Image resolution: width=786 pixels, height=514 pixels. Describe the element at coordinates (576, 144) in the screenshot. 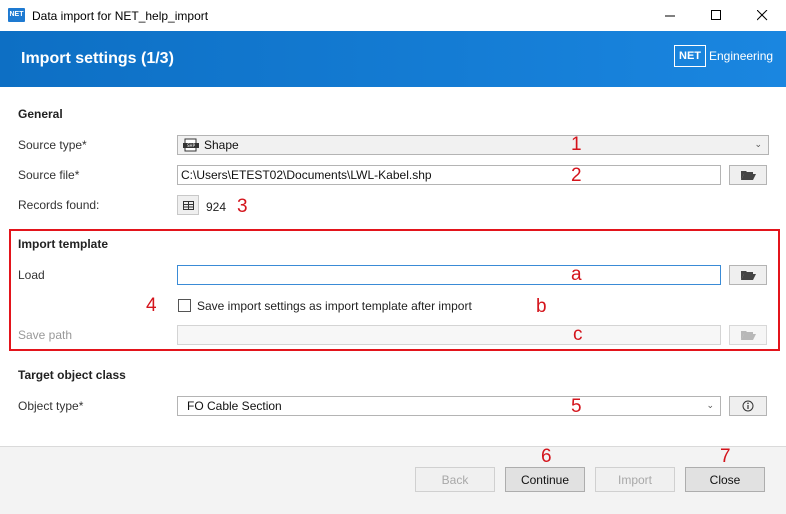

I see `annotation-1: 1` at that location.